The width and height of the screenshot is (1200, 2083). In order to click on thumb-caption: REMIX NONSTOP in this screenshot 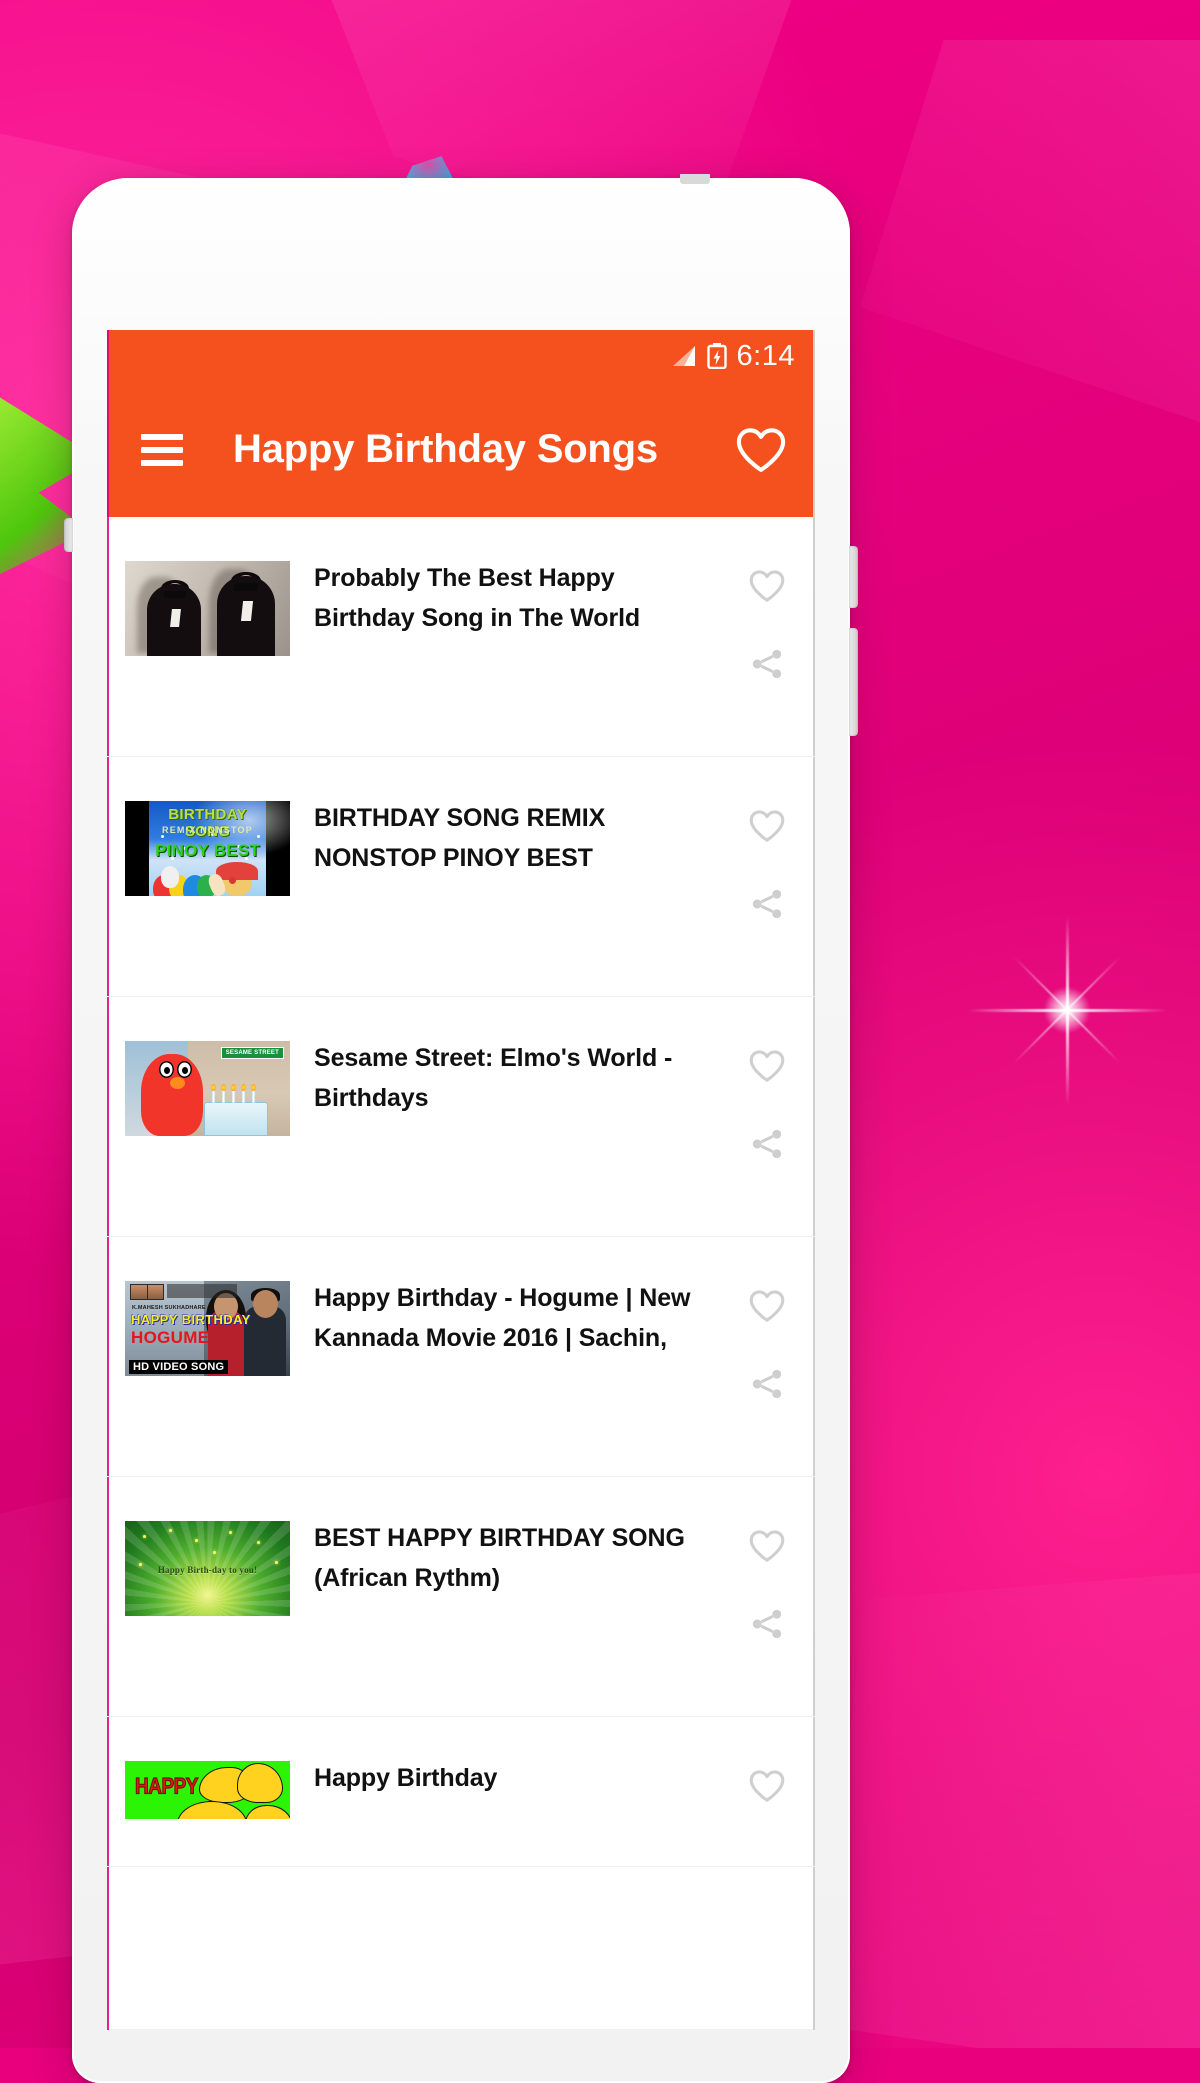, I will do `click(207, 830)`.